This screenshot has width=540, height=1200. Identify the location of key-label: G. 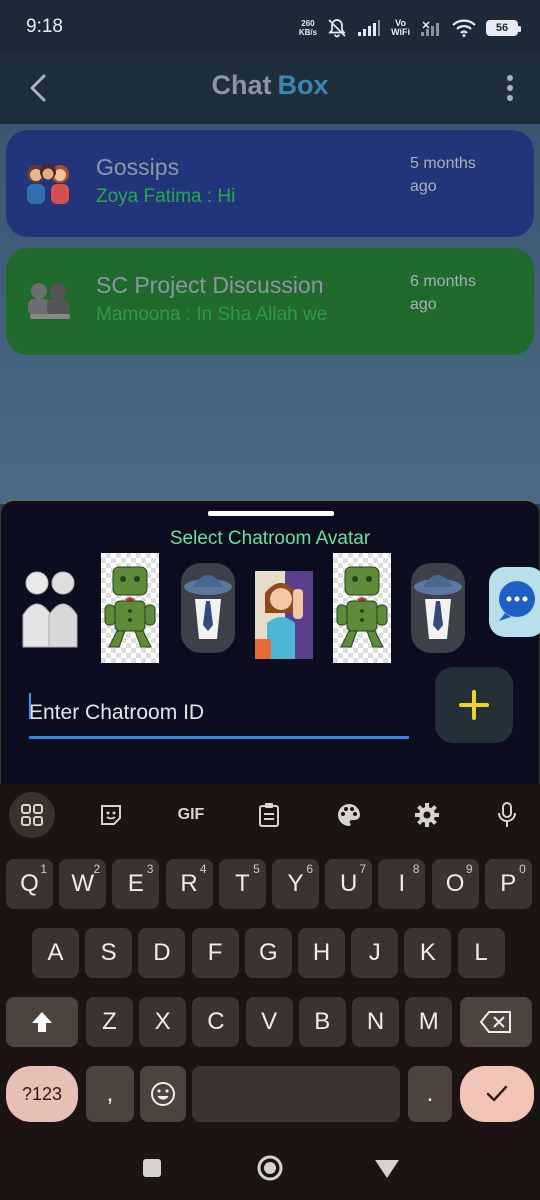
(268, 952).